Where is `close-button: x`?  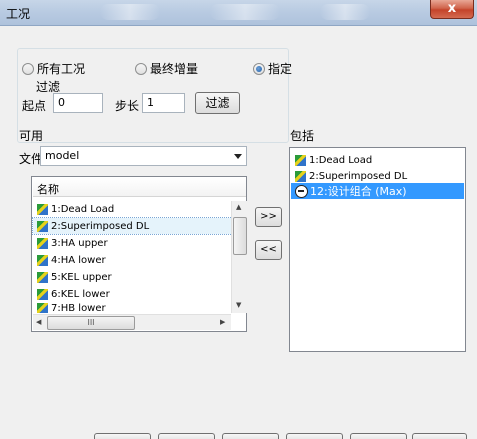 close-button: x is located at coordinates (452, 9).